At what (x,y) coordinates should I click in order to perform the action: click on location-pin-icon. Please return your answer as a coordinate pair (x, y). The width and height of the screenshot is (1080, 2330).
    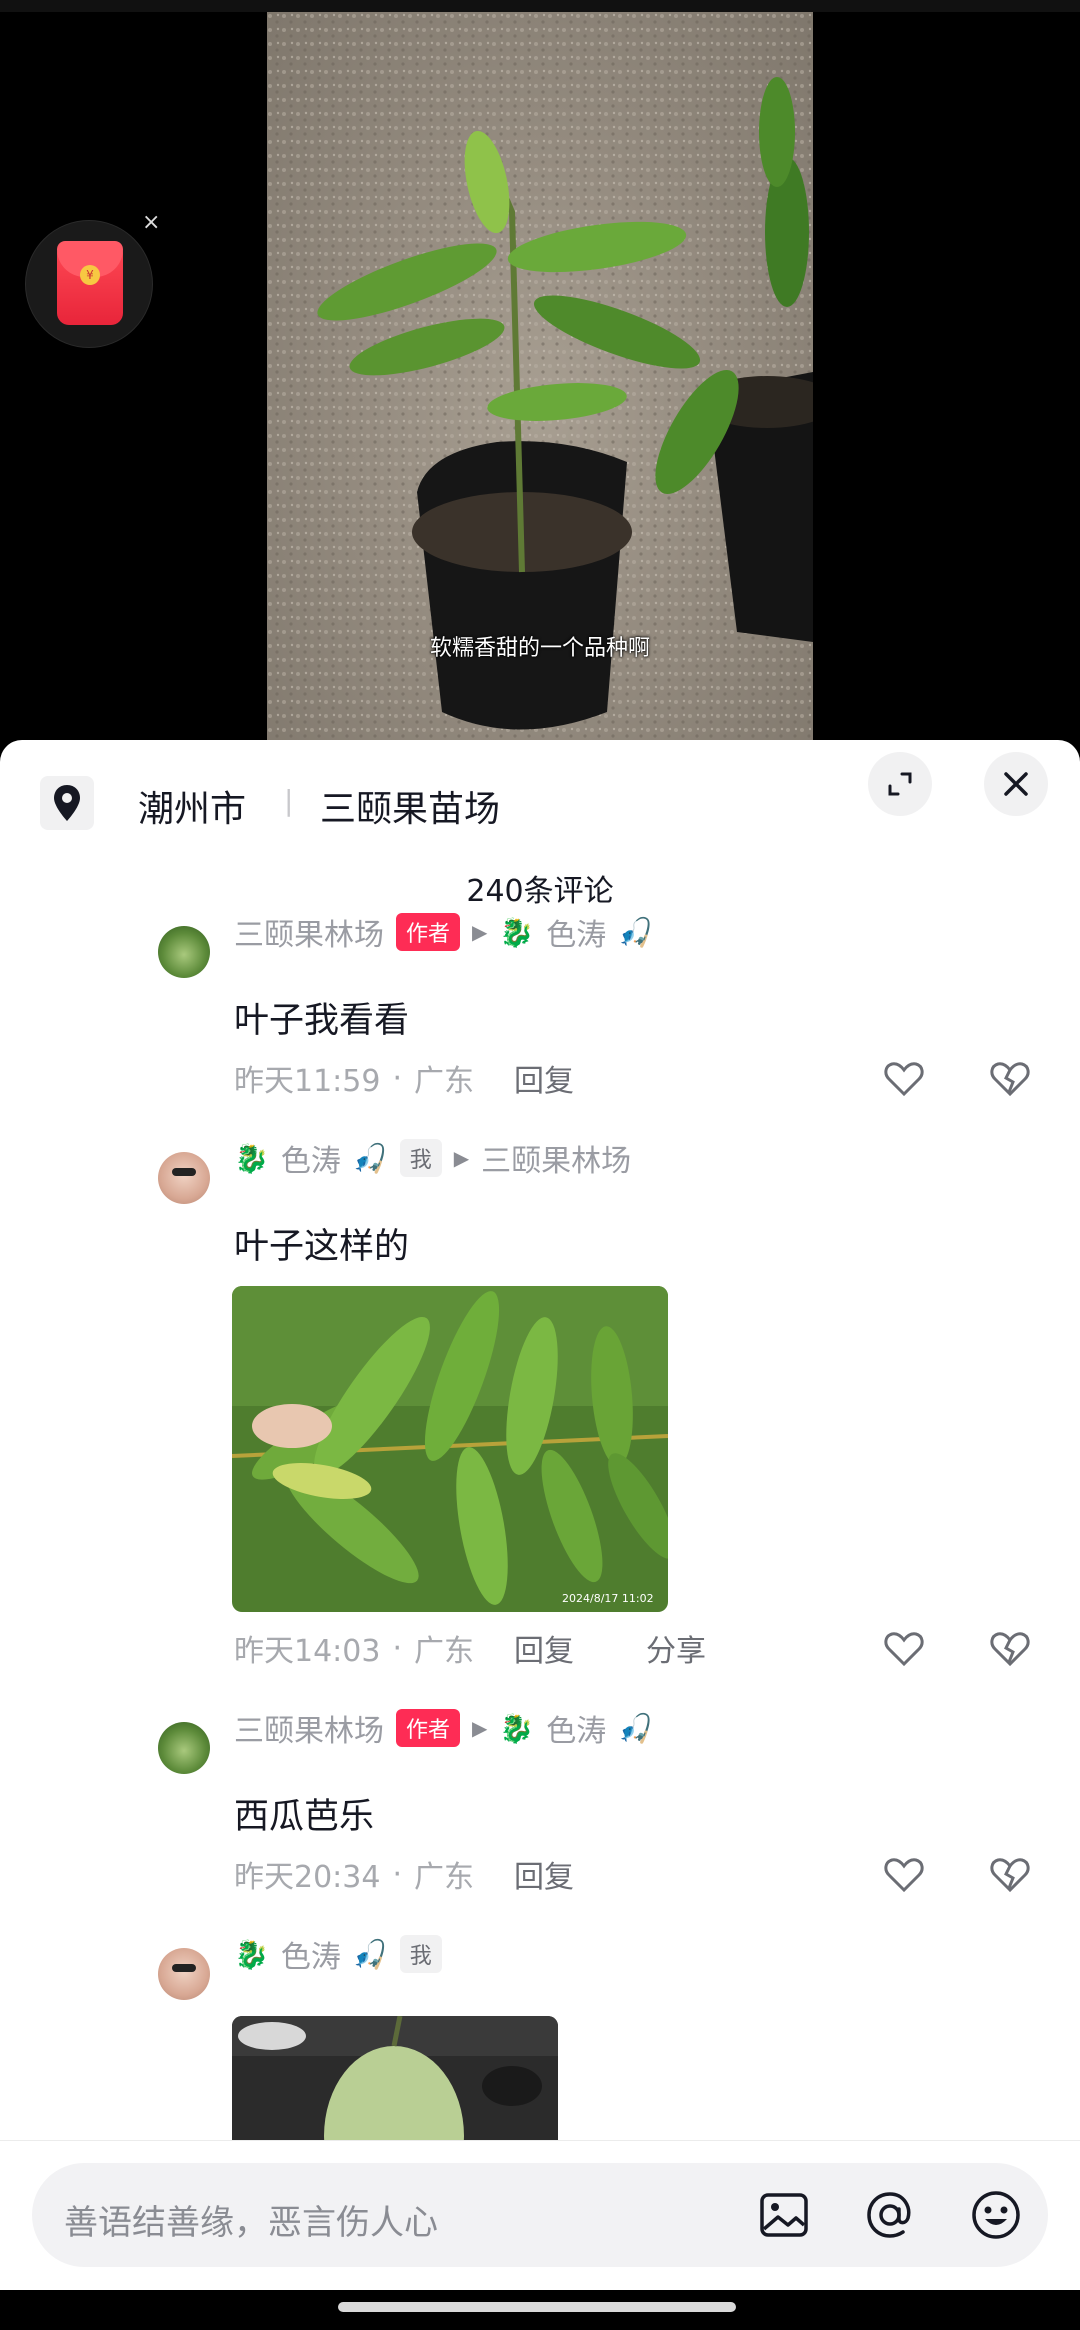
    Looking at the image, I should click on (67, 803).